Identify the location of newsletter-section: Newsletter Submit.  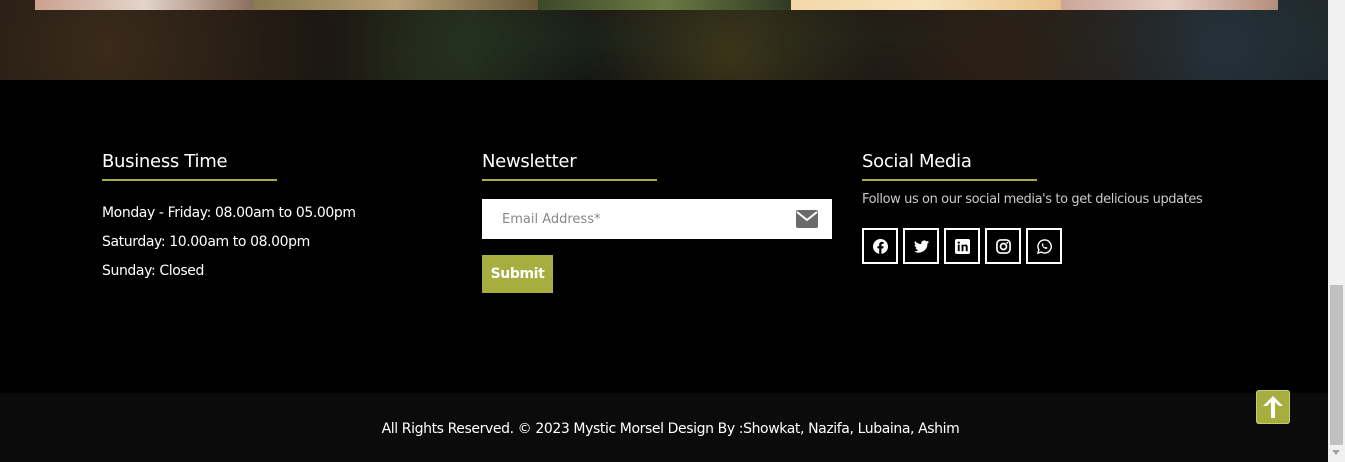
(657, 221).